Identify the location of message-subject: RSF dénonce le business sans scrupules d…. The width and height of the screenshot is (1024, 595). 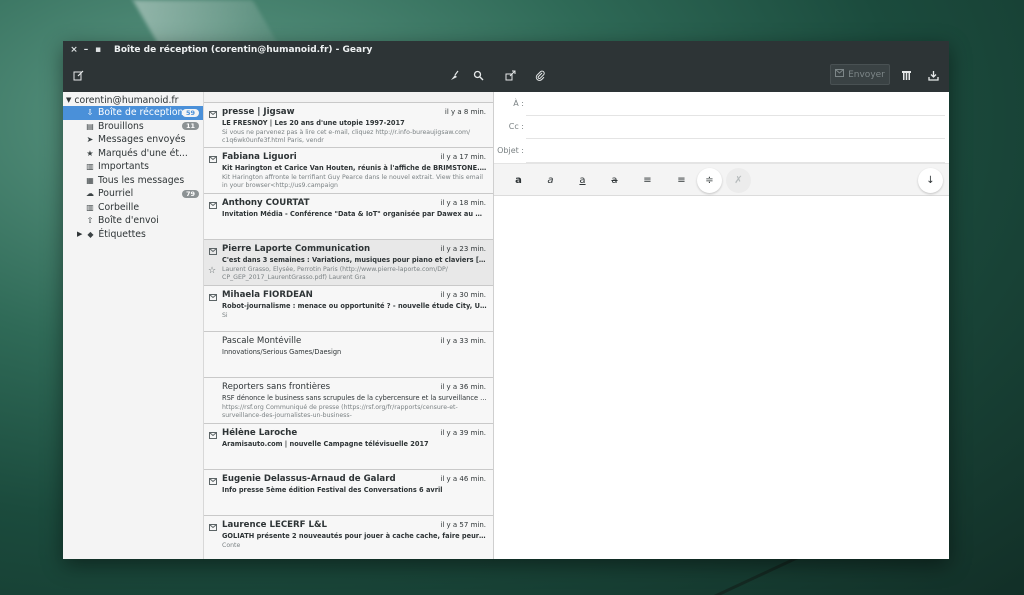
(354, 398).